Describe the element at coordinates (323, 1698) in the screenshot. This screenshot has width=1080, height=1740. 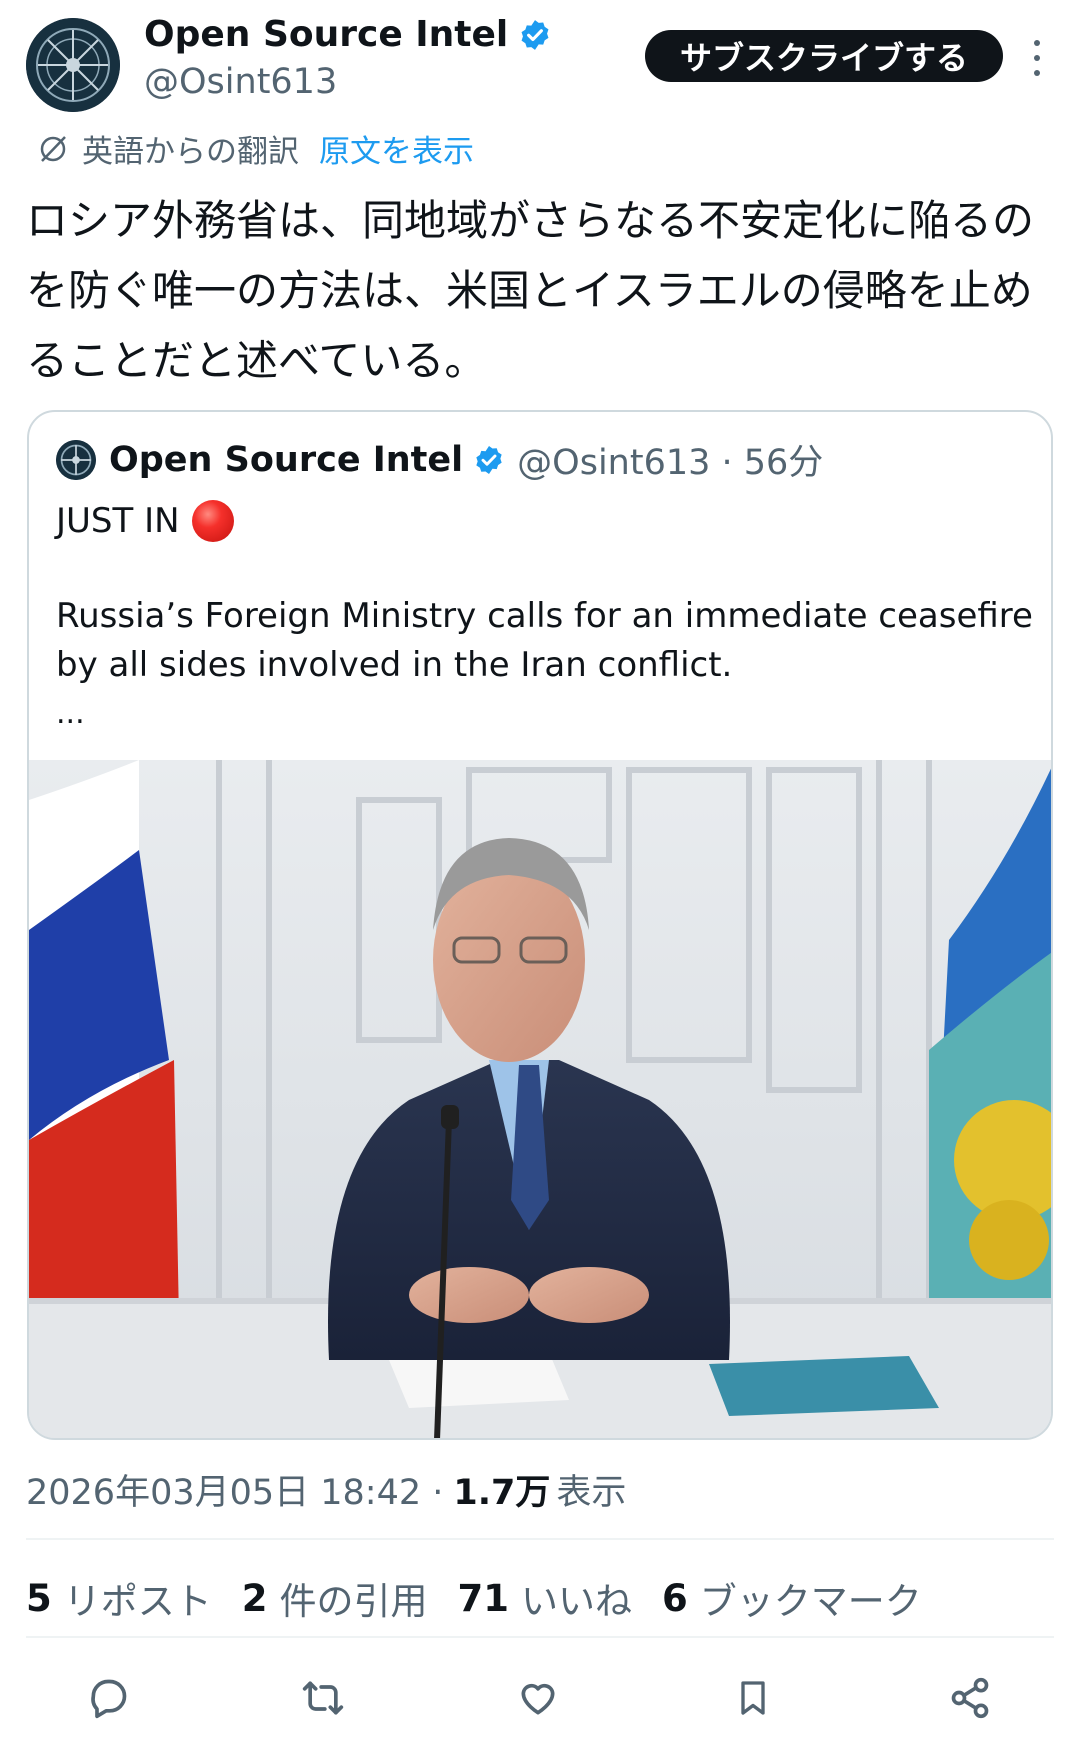
I see `repost-icon` at that location.